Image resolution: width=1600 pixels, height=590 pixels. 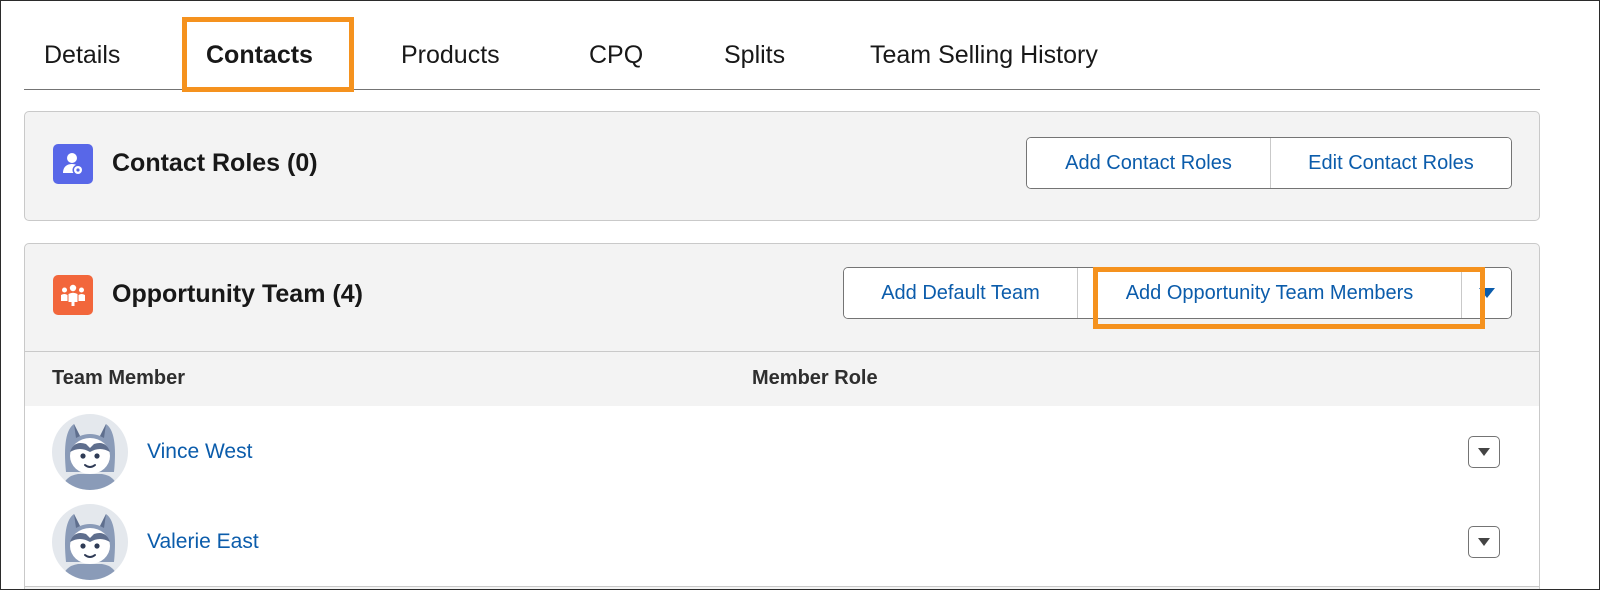 I want to click on team-icon, so click(x=73, y=295).